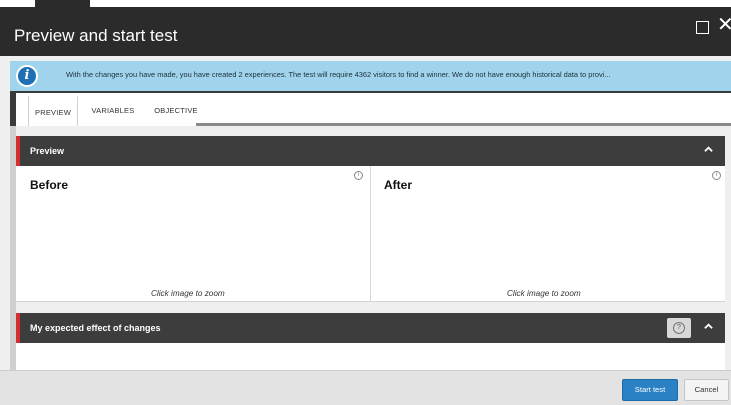 Image resolution: width=731 pixels, height=405 pixels. Describe the element at coordinates (548, 239) in the screenshot. I see `after-image` at that location.